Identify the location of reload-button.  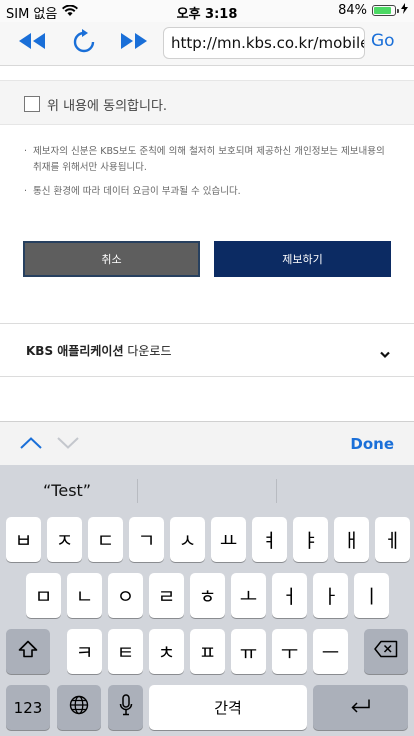
(84, 43).